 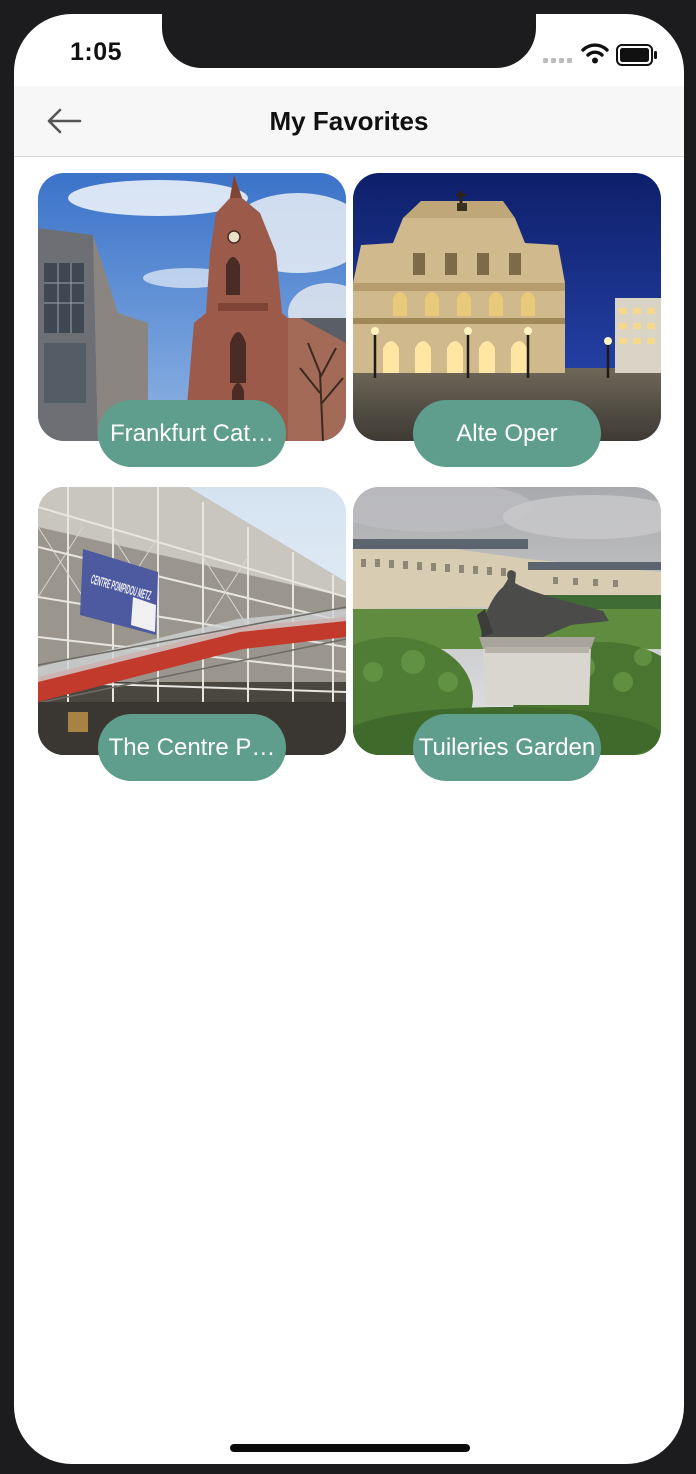 What do you see at coordinates (350, 1448) in the screenshot?
I see `home-indicator` at bounding box center [350, 1448].